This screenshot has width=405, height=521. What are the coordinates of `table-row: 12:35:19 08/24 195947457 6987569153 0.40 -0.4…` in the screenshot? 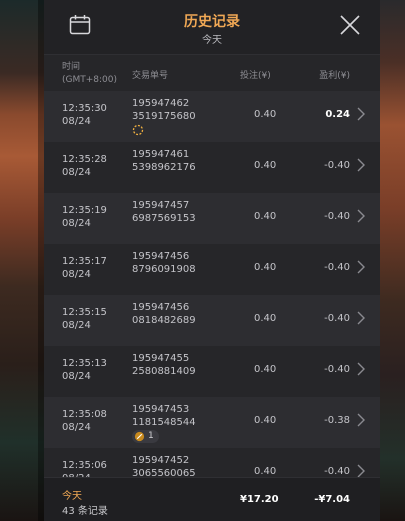 It's located at (212, 218).